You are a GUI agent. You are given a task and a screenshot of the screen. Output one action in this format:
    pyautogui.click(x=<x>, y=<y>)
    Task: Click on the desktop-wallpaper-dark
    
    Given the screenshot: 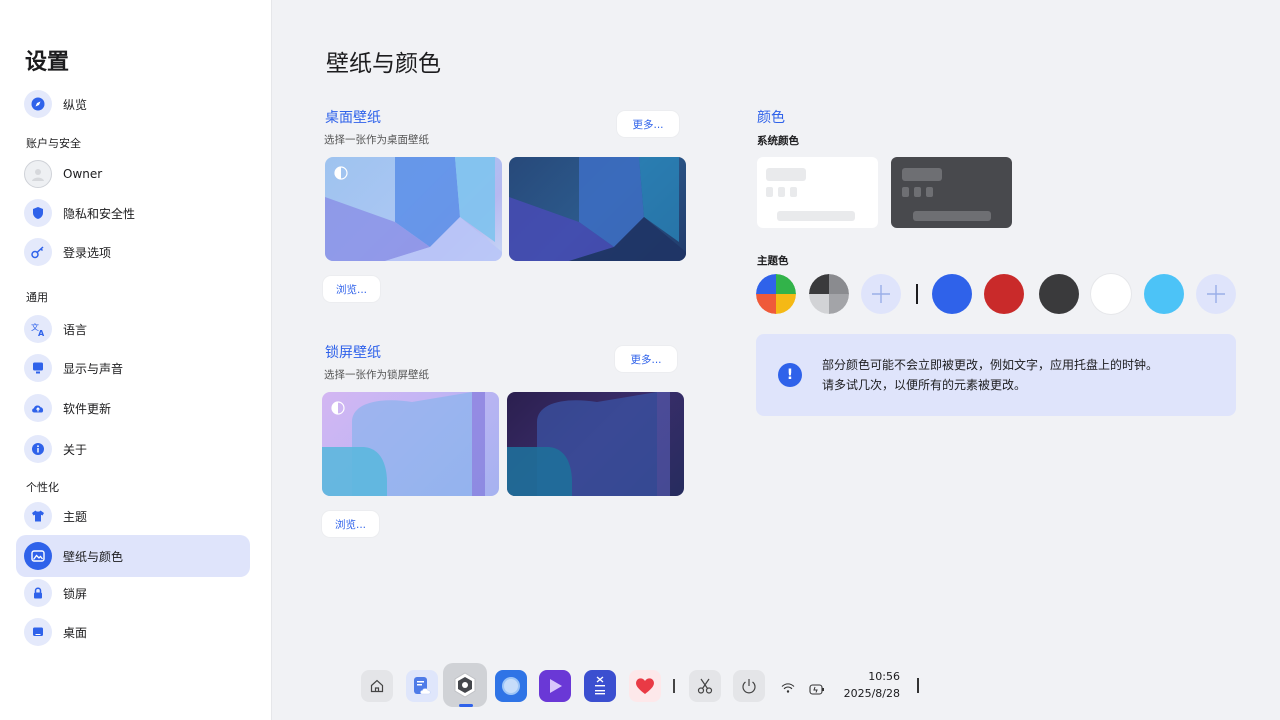 What is the action you would take?
    pyautogui.click(x=597, y=209)
    